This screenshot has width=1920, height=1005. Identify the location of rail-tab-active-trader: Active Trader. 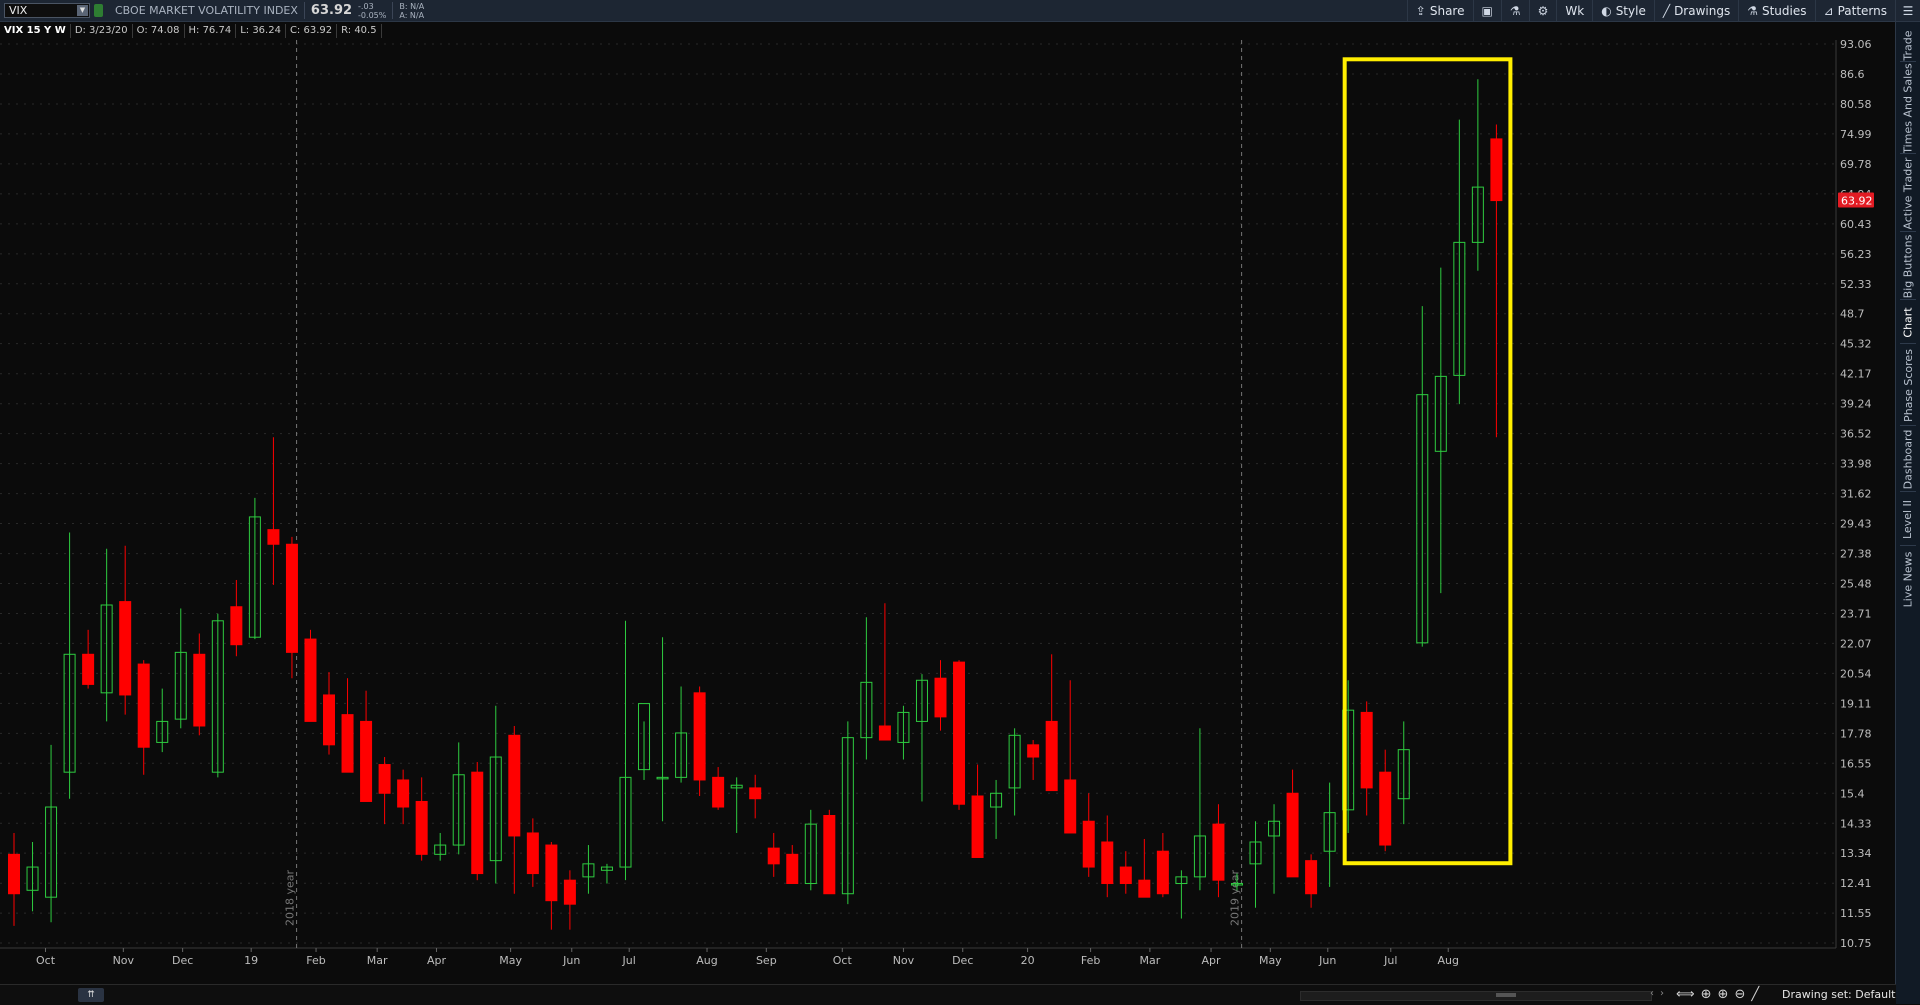
(1908, 193).